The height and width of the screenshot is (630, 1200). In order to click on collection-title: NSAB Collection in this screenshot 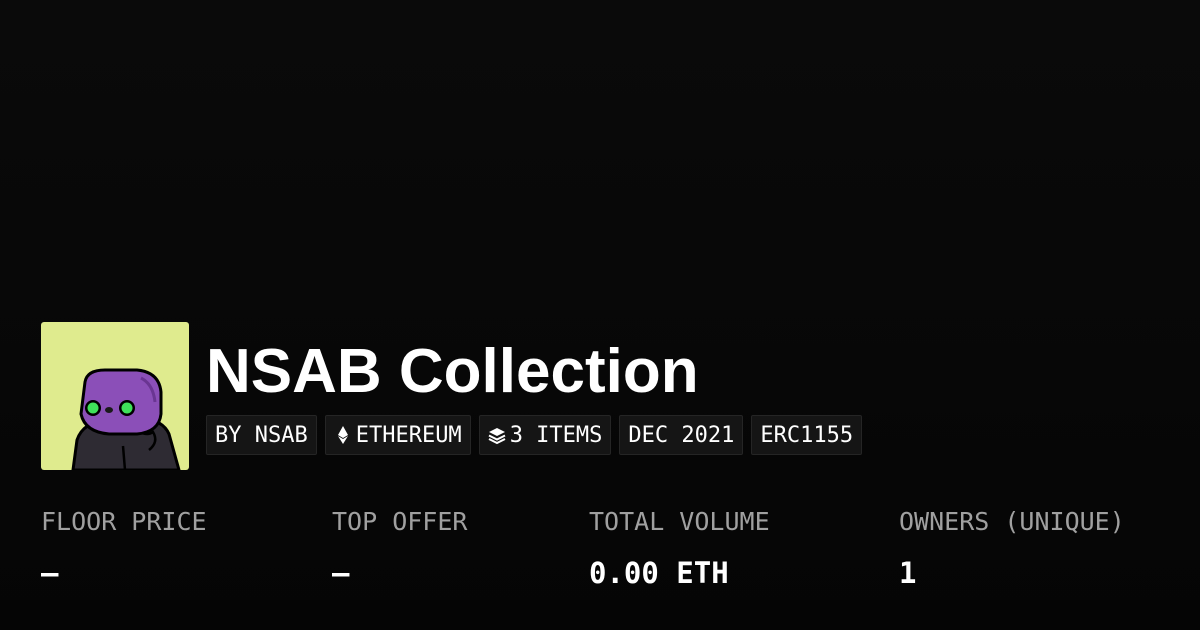, I will do `click(452, 371)`.